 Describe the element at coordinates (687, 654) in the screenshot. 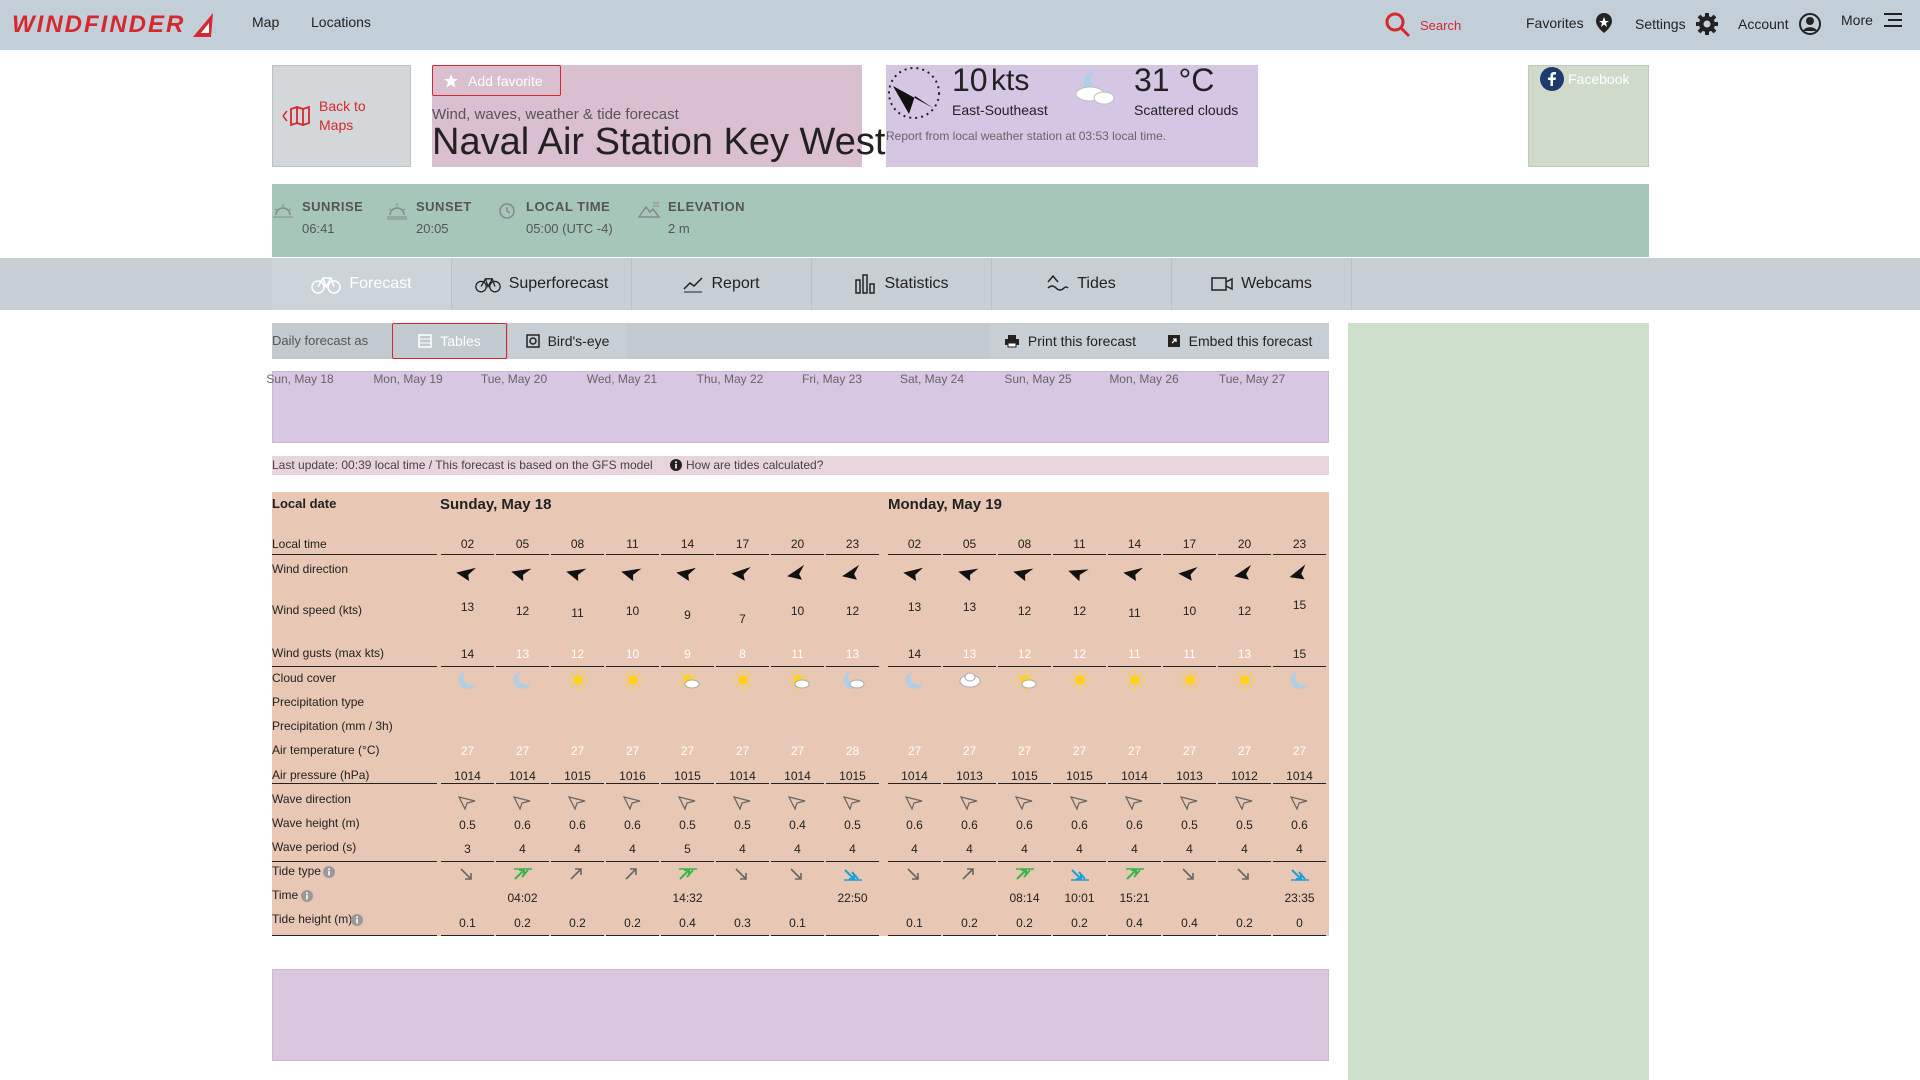

I see `wind-gusts-cell: 9` at that location.